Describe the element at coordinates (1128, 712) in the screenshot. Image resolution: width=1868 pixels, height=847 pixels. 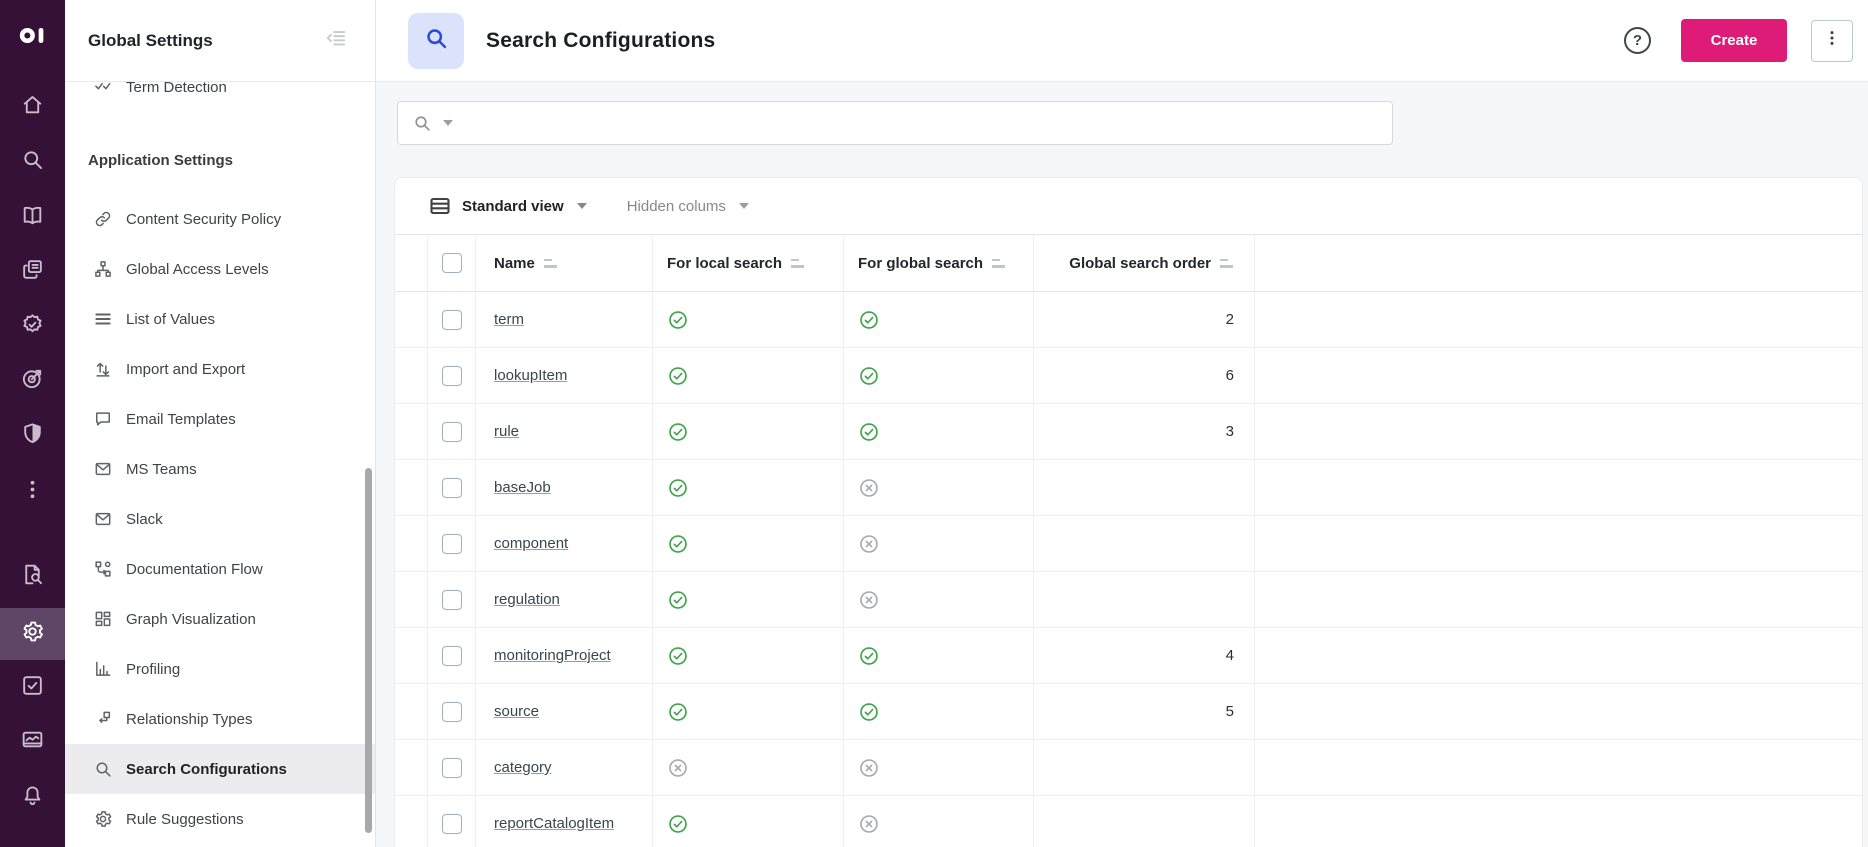
I see `table-row: source 5` at that location.